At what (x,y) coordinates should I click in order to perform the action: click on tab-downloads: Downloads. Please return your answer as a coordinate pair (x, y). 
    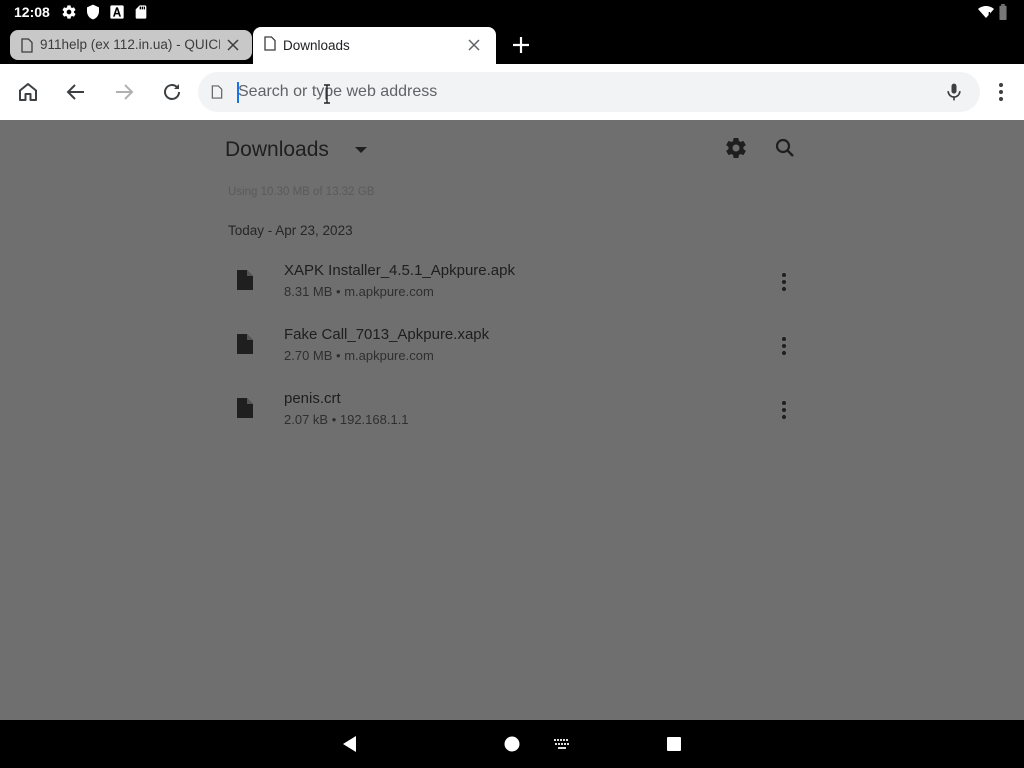
    Looking at the image, I should click on (374, 45).